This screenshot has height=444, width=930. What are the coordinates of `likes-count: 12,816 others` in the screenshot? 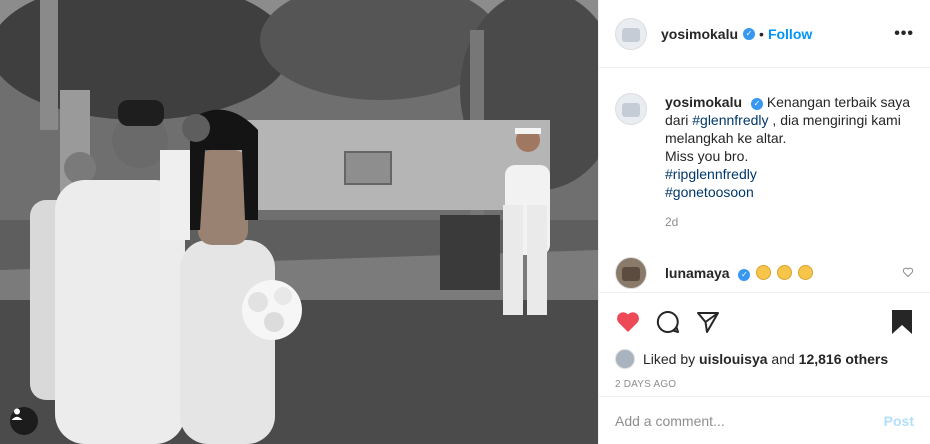 It's located at (844, 359).